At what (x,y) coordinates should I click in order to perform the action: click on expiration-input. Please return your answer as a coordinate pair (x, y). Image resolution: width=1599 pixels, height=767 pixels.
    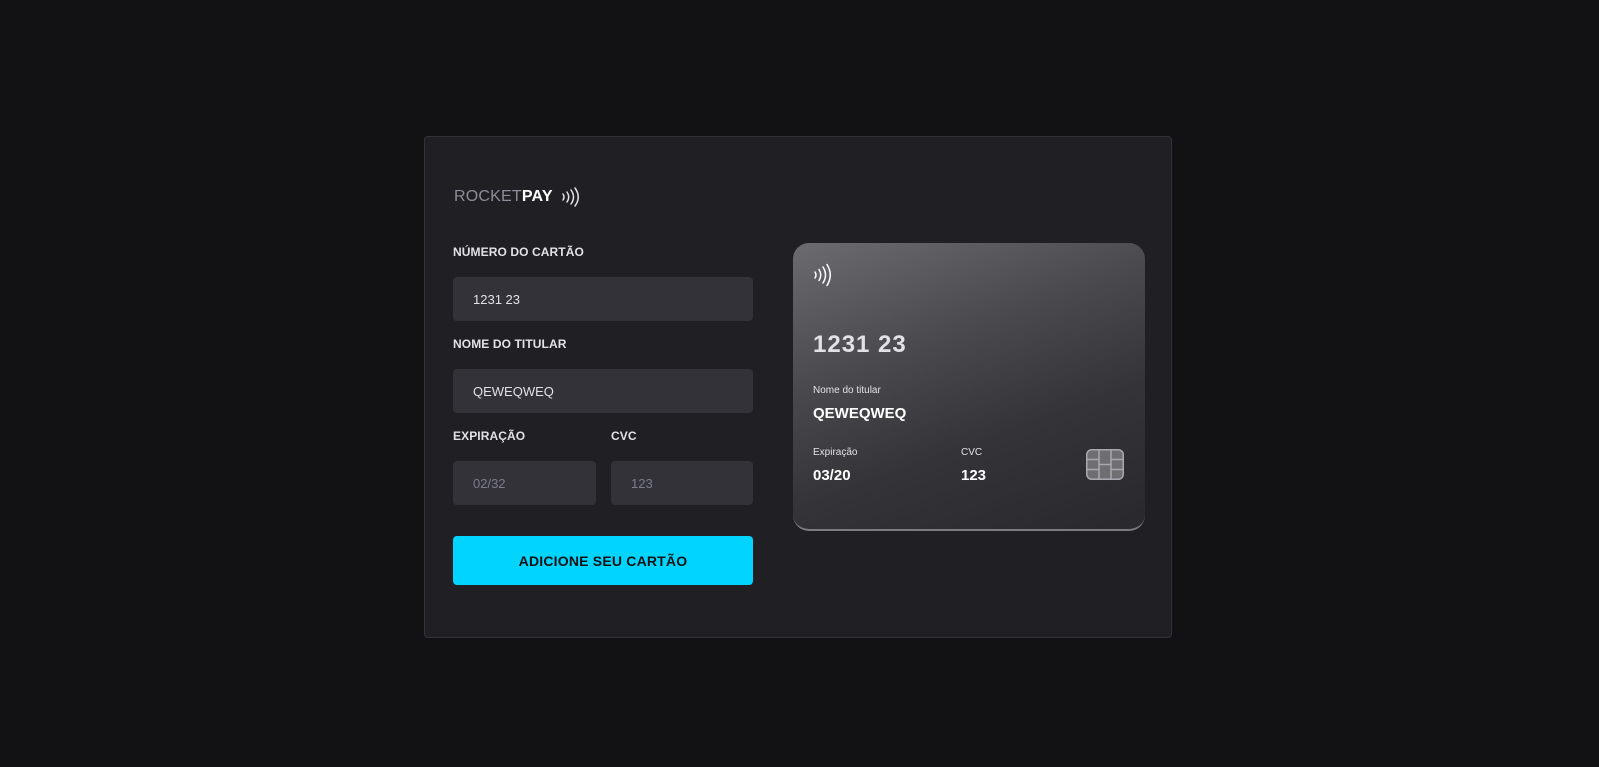
    Looking at the image, I should click on (524, 483).